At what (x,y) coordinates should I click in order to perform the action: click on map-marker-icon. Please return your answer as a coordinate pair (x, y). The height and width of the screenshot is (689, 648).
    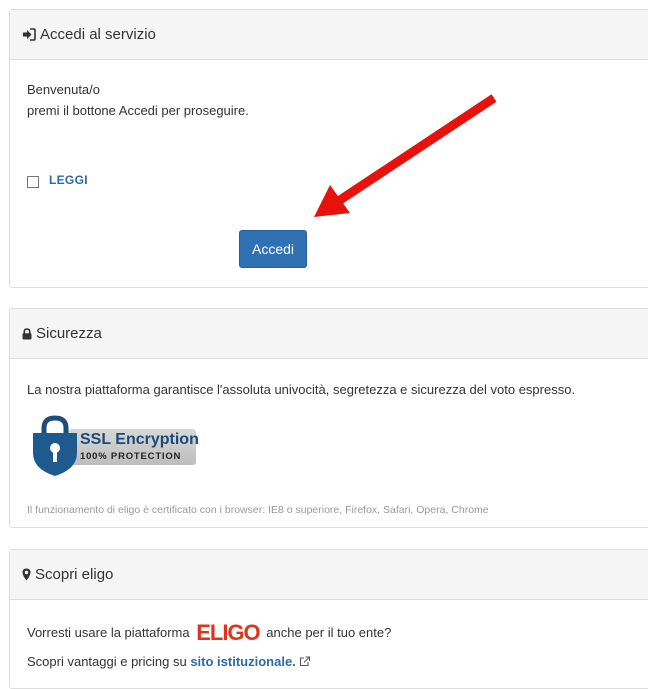
    Looking at the image, I should click on (26, 574).